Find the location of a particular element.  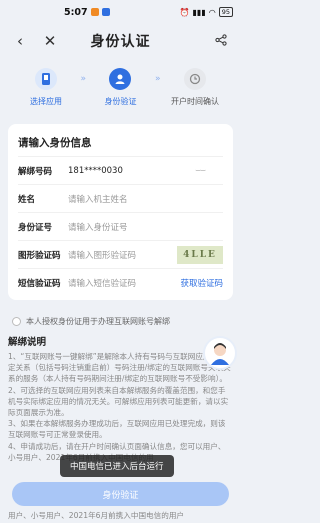

assistant-avatar is located at coordinates (220, 353).